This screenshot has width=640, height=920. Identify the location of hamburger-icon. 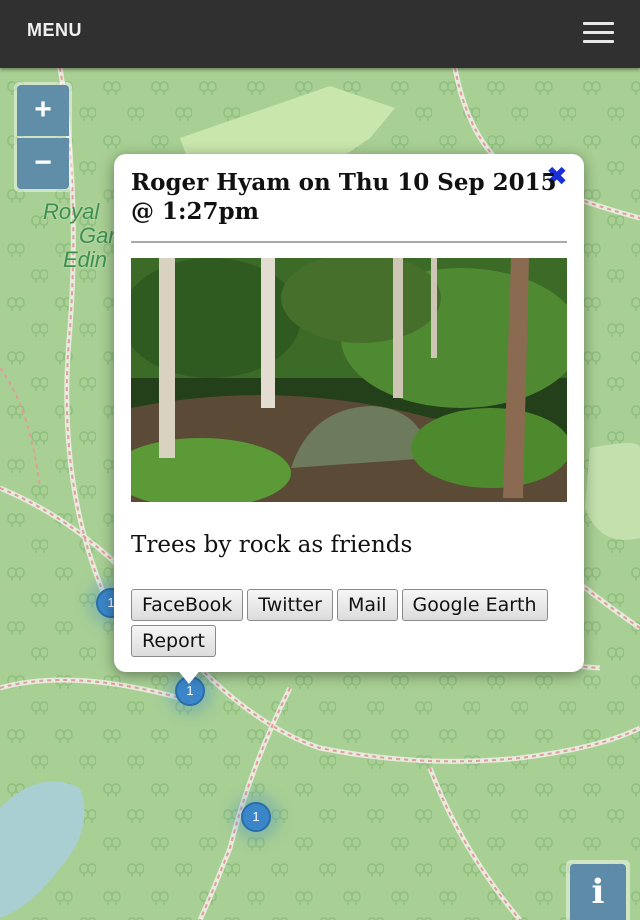
(598, 33).